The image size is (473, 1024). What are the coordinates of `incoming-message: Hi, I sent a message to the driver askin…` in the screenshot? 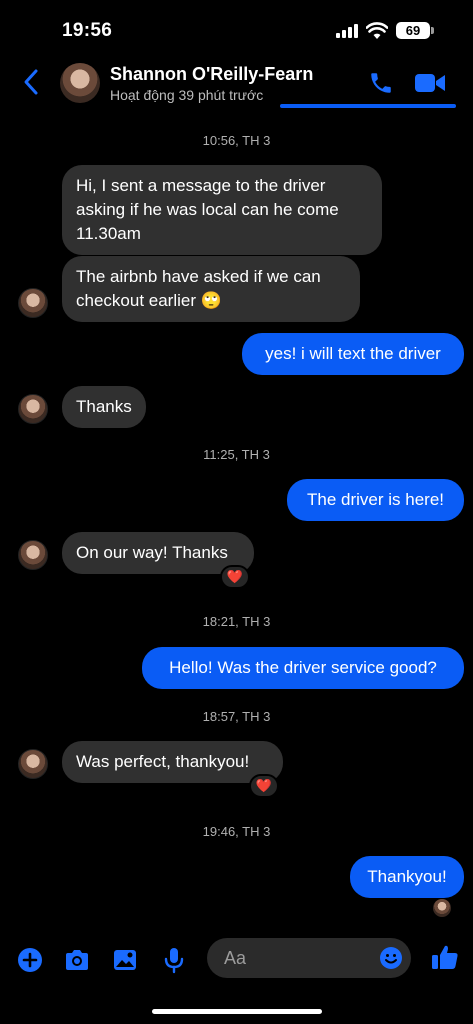 It's located at (222, 210).